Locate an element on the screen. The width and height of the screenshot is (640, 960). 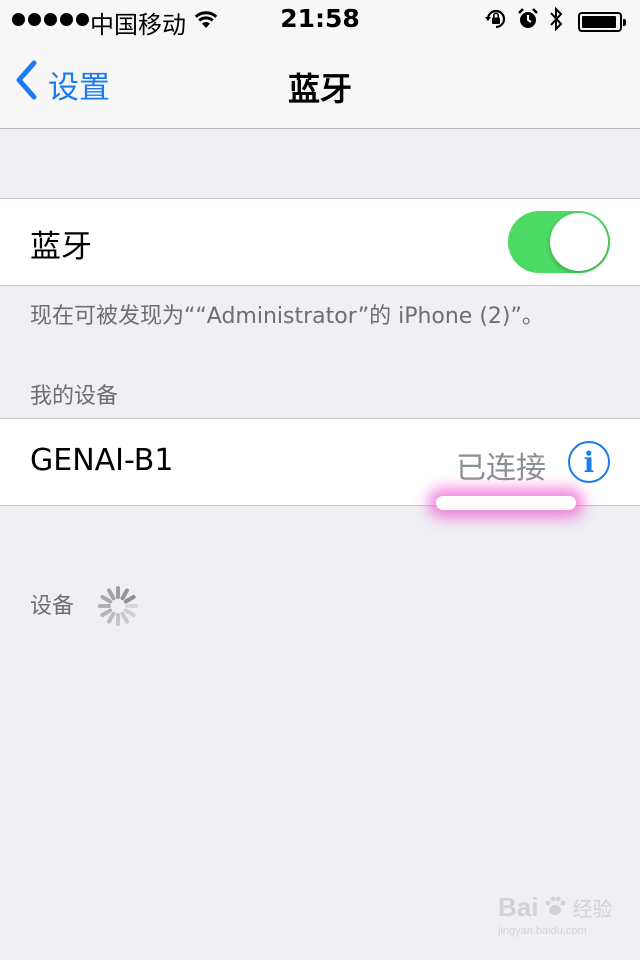
discoverable-text: 现在可被发现为““Administrator”的 iPhone (2)”。 is located at coordinates (287, 316).